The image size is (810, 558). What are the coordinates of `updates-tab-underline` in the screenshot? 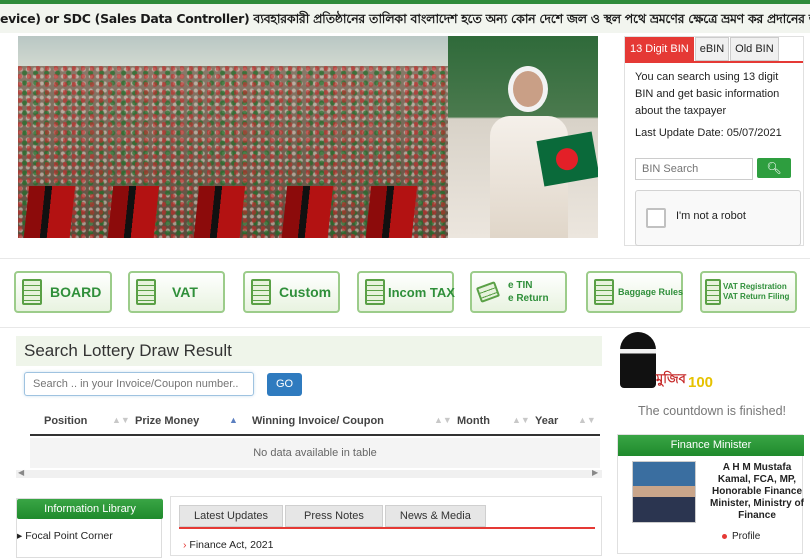 It's located at (387, 528).